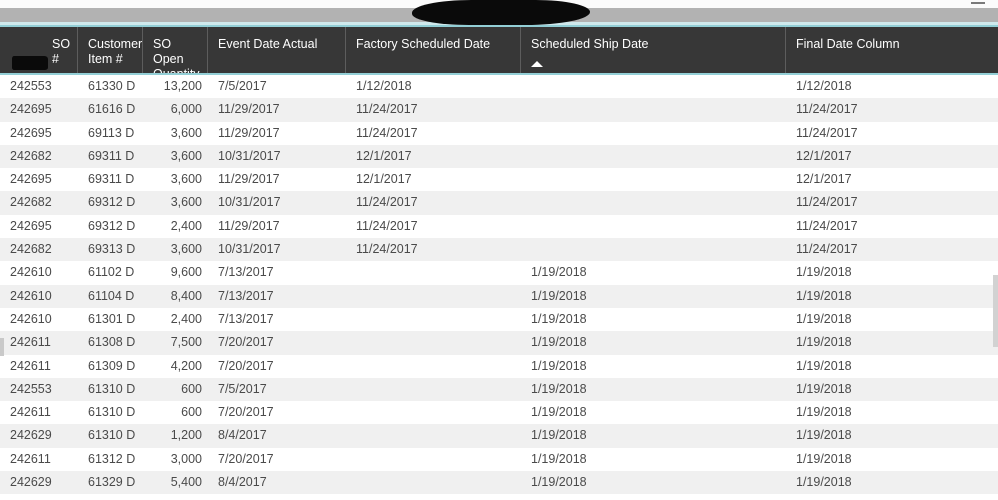 The image size is (998, 500). I want to click on column-header-factory-scheduled-date: Factory Scheduled Date, so click(433, 50).